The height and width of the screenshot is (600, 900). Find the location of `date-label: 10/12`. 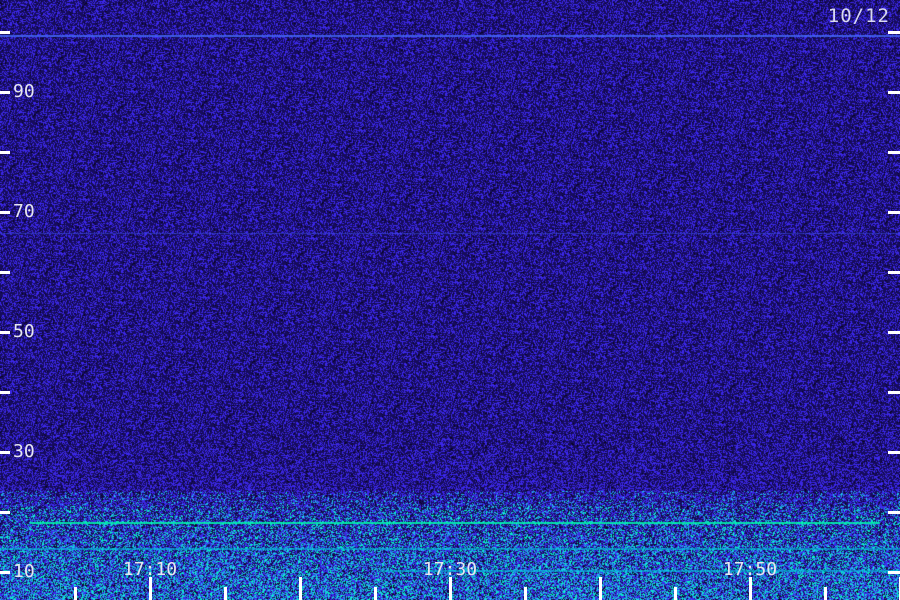

date-label: 10/12 is located at coordinates (858, 16).